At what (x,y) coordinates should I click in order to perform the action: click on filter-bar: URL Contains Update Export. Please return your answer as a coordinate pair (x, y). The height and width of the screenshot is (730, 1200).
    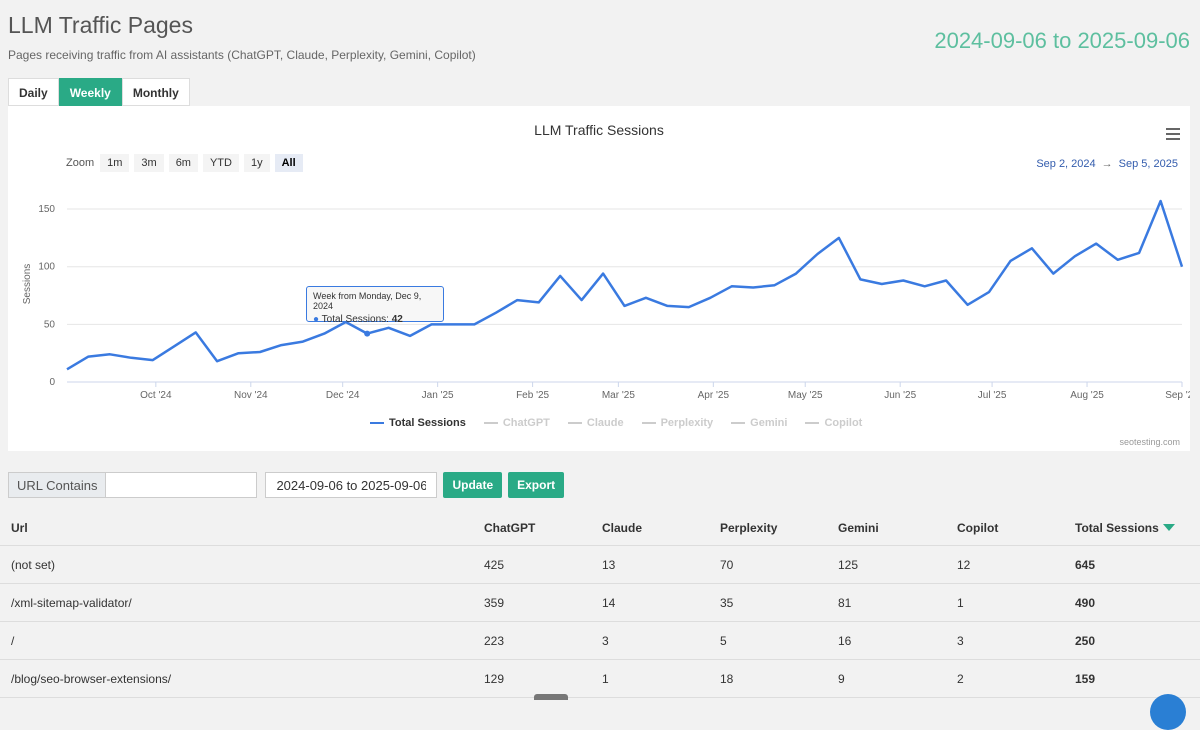
    Looking at the image, I should click on (286, 485).